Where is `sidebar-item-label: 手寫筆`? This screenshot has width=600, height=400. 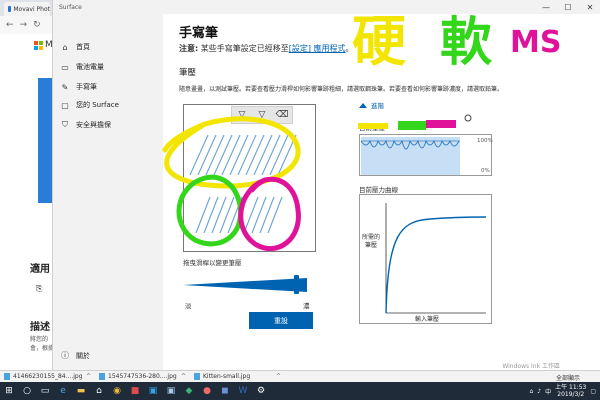
sidebar-item-label: 手寫筆 is located at coordinates (86, 87).